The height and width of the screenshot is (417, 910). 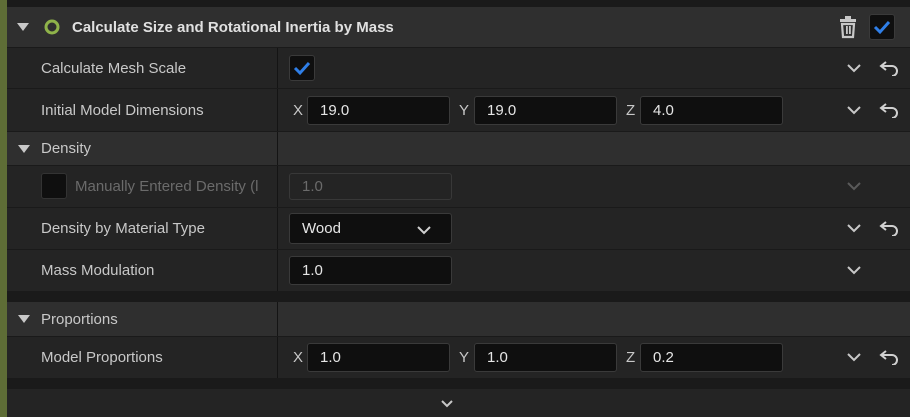 What do you see at coordinates (370, 228) in the screenshot?
I see `density-material-dropdown: Wood` at bounding box center [370, 228].